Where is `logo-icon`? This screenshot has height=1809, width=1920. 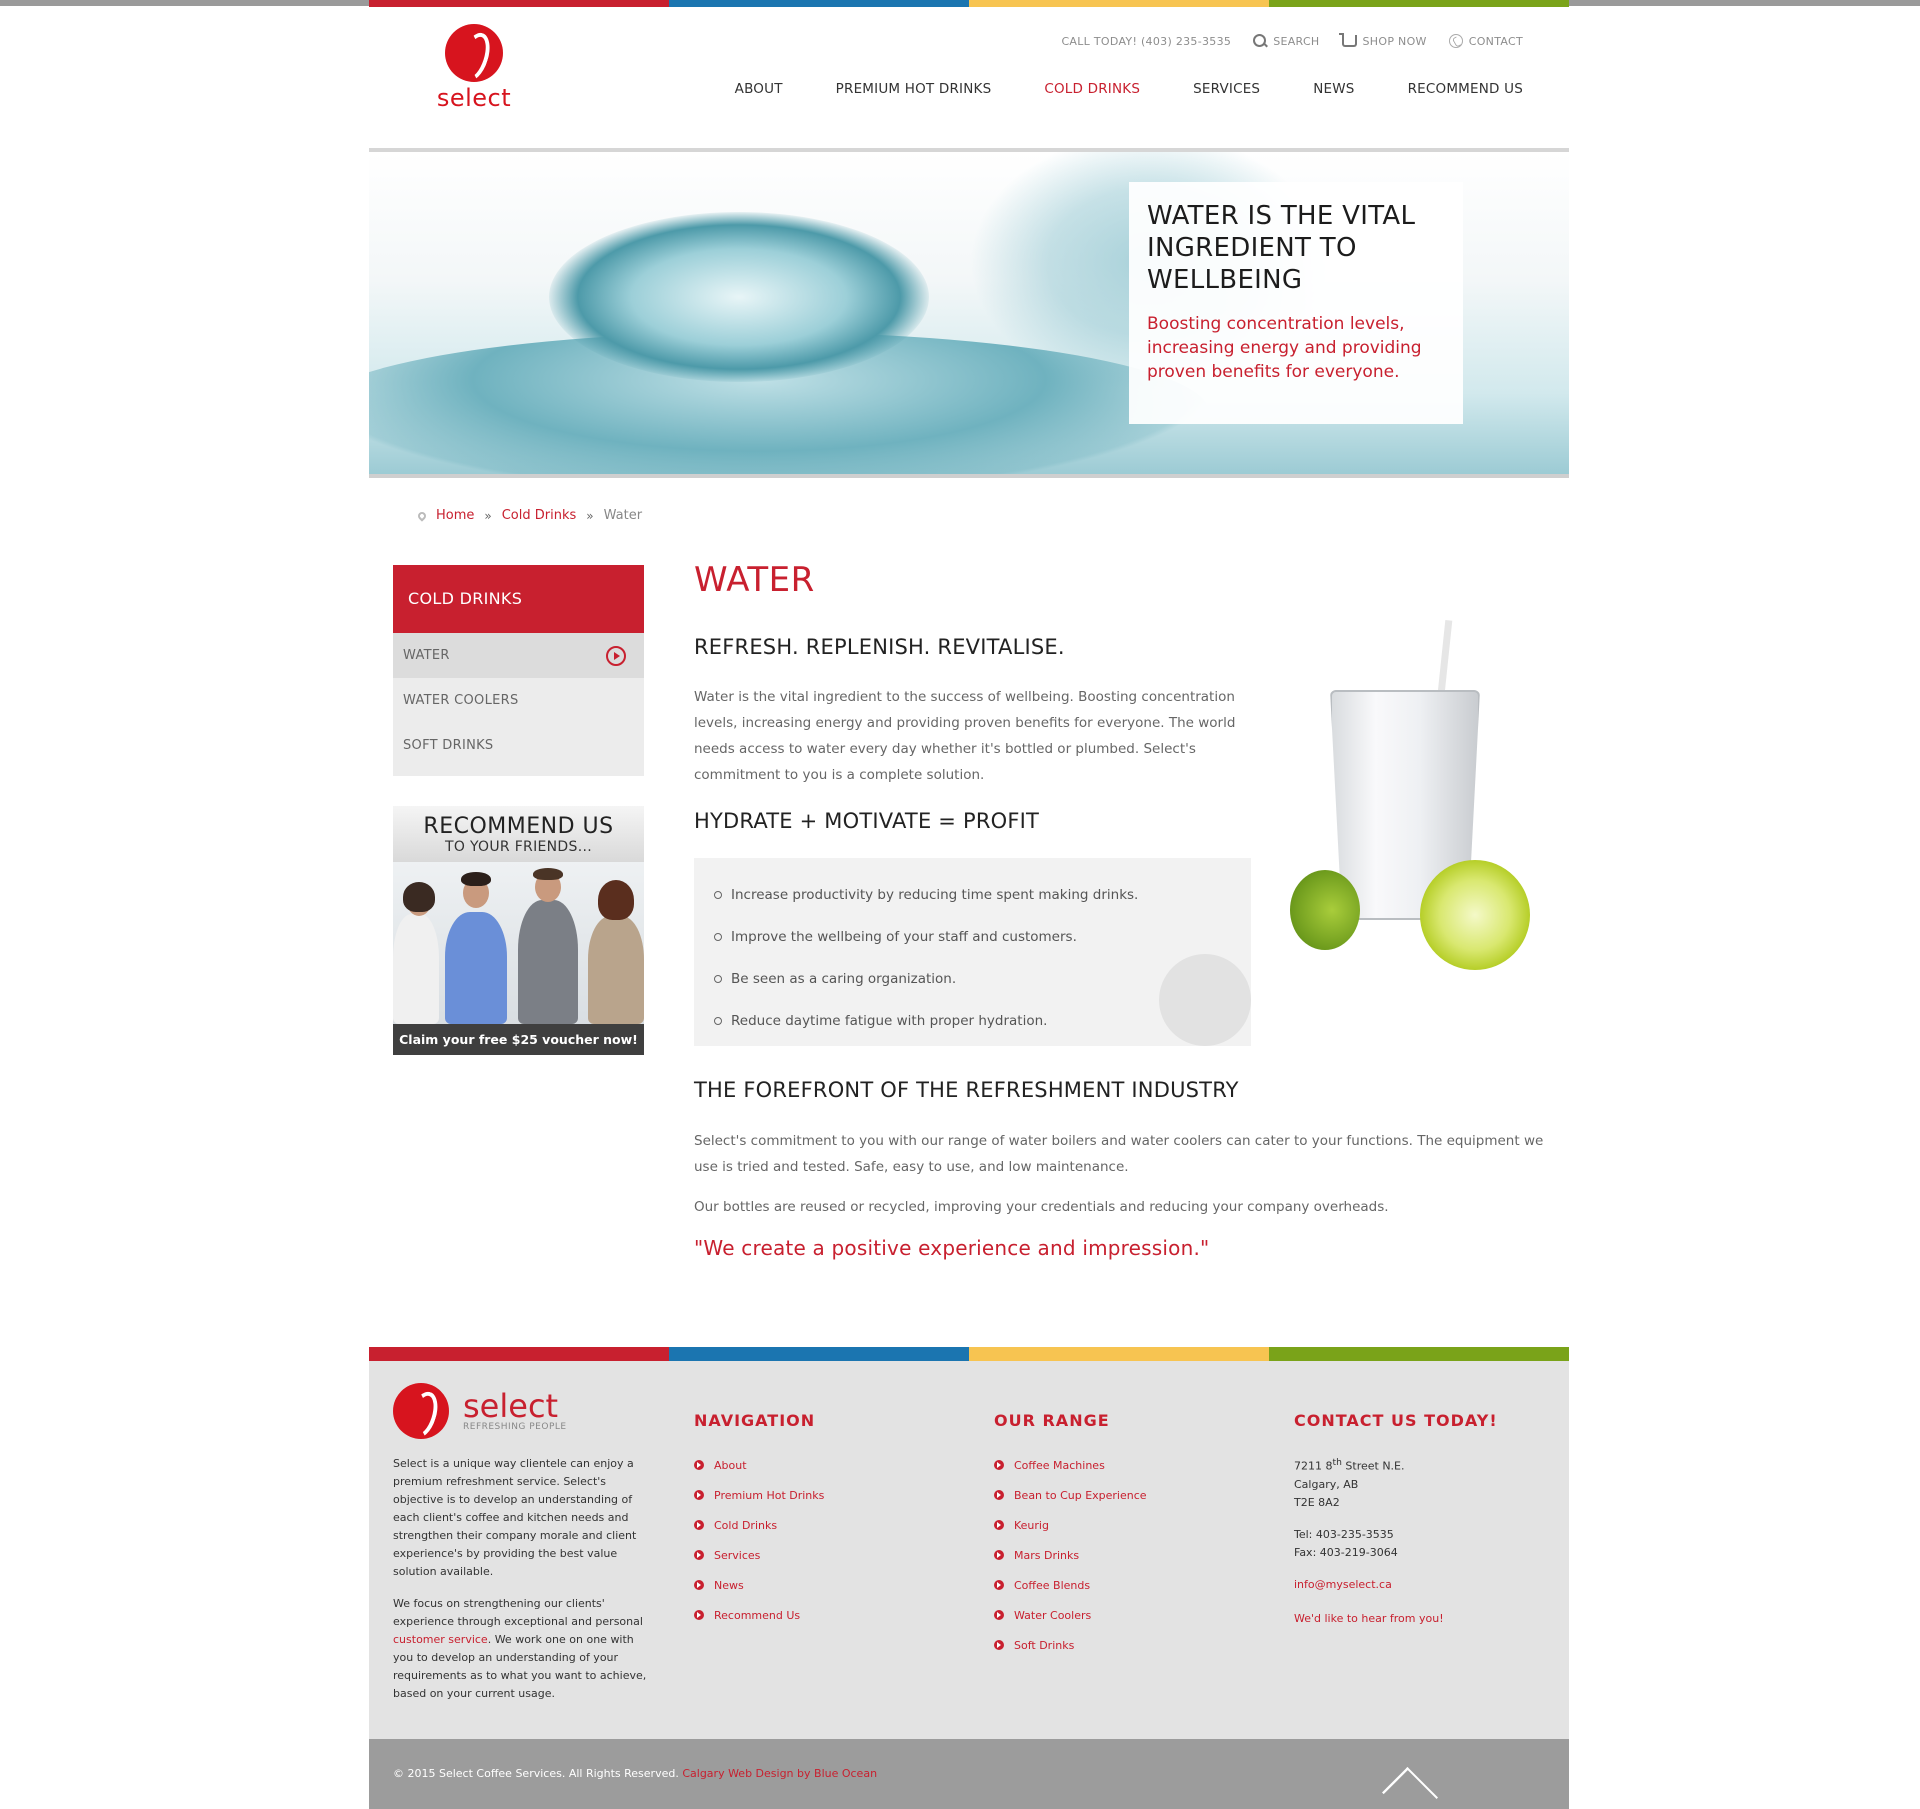 logo-icon is located at coordinates (421, 1411).